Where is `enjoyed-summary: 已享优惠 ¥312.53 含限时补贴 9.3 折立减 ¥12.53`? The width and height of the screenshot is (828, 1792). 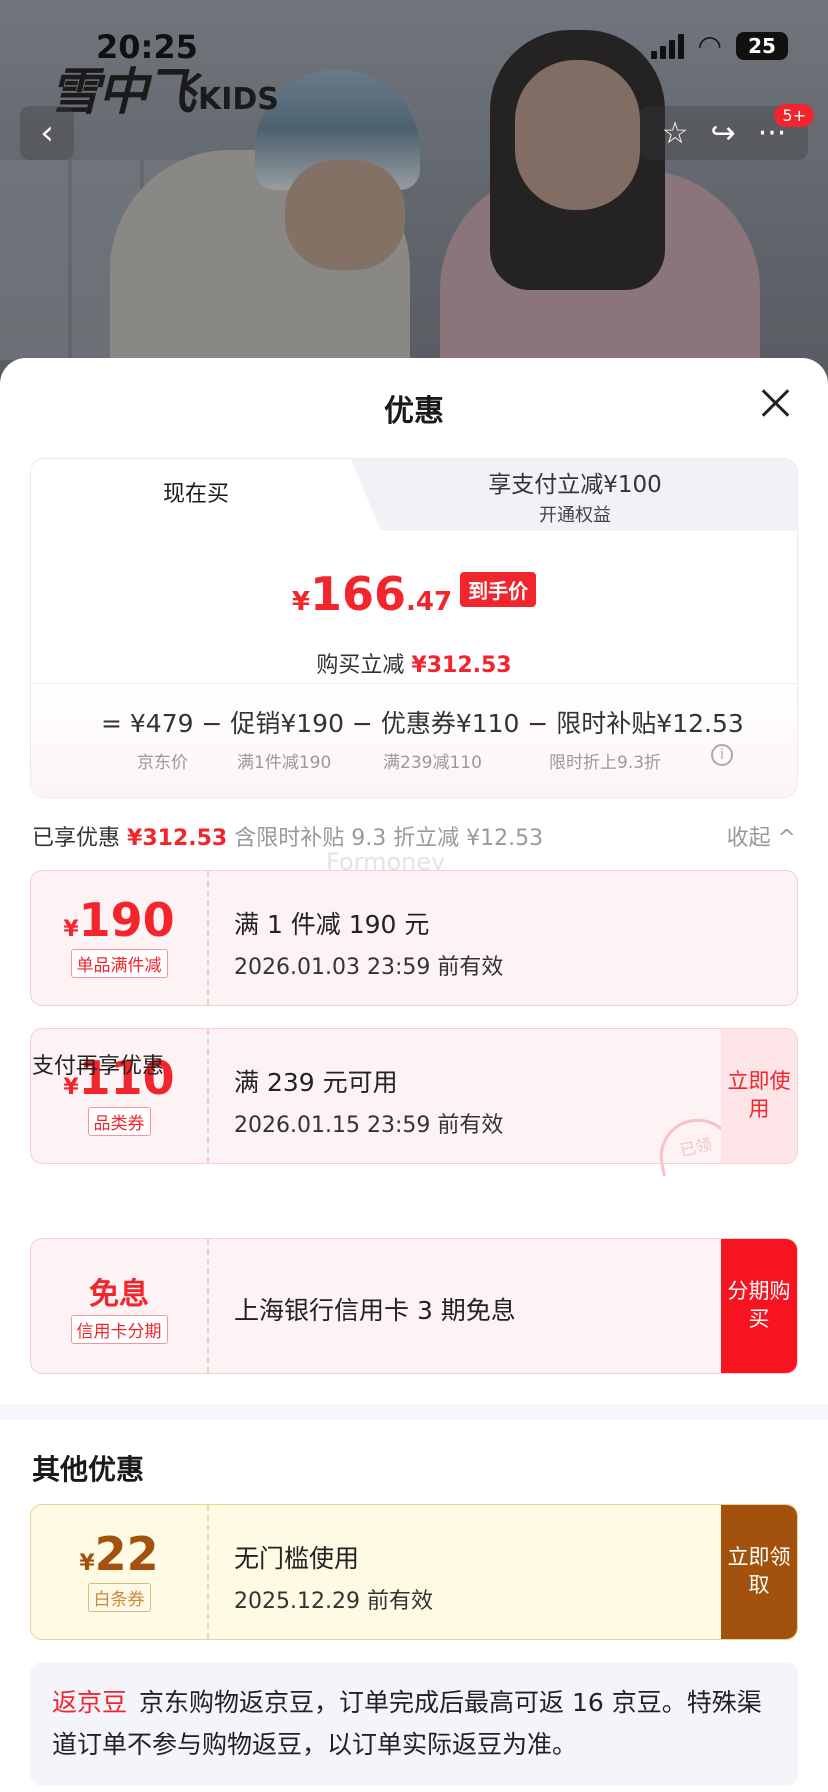 enjoyed-summary: 已享优惠 ¥312.53 含限时补贴 9.3 折立减 ¥12.53 is located at coordinates (288, 838).